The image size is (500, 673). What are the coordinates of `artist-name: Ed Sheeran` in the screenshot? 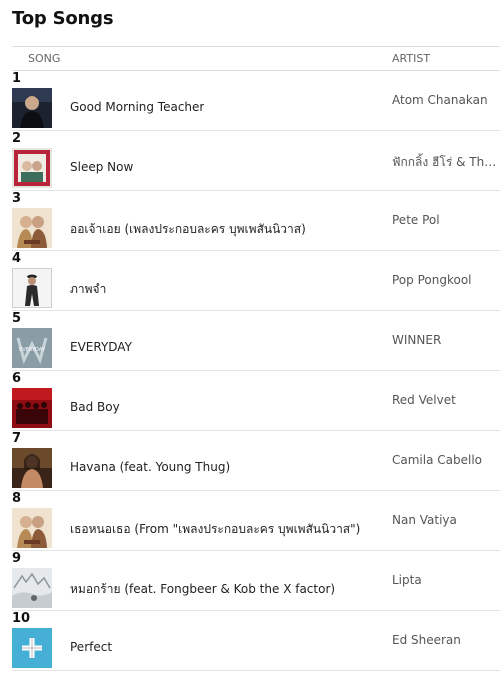 It's located at (445, 640).